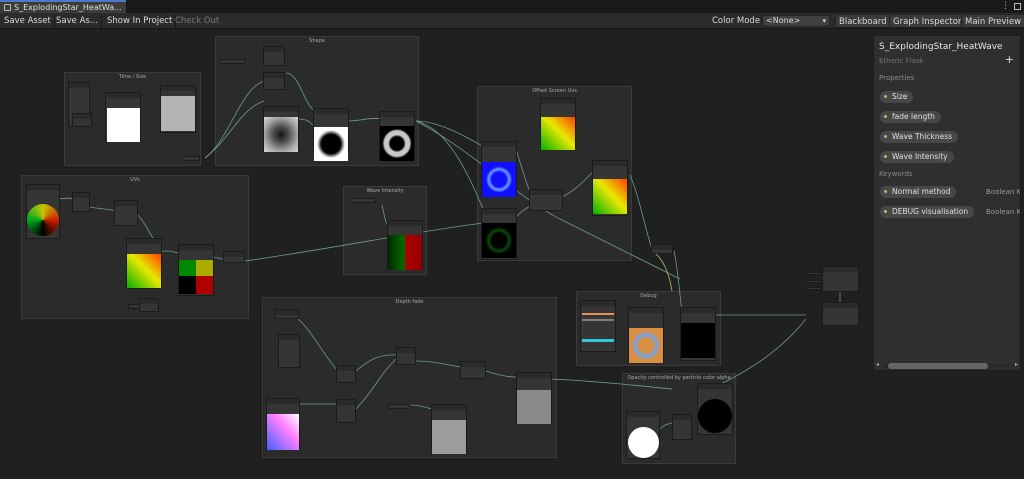  I want to click on shader-icon, so click(7, 7).